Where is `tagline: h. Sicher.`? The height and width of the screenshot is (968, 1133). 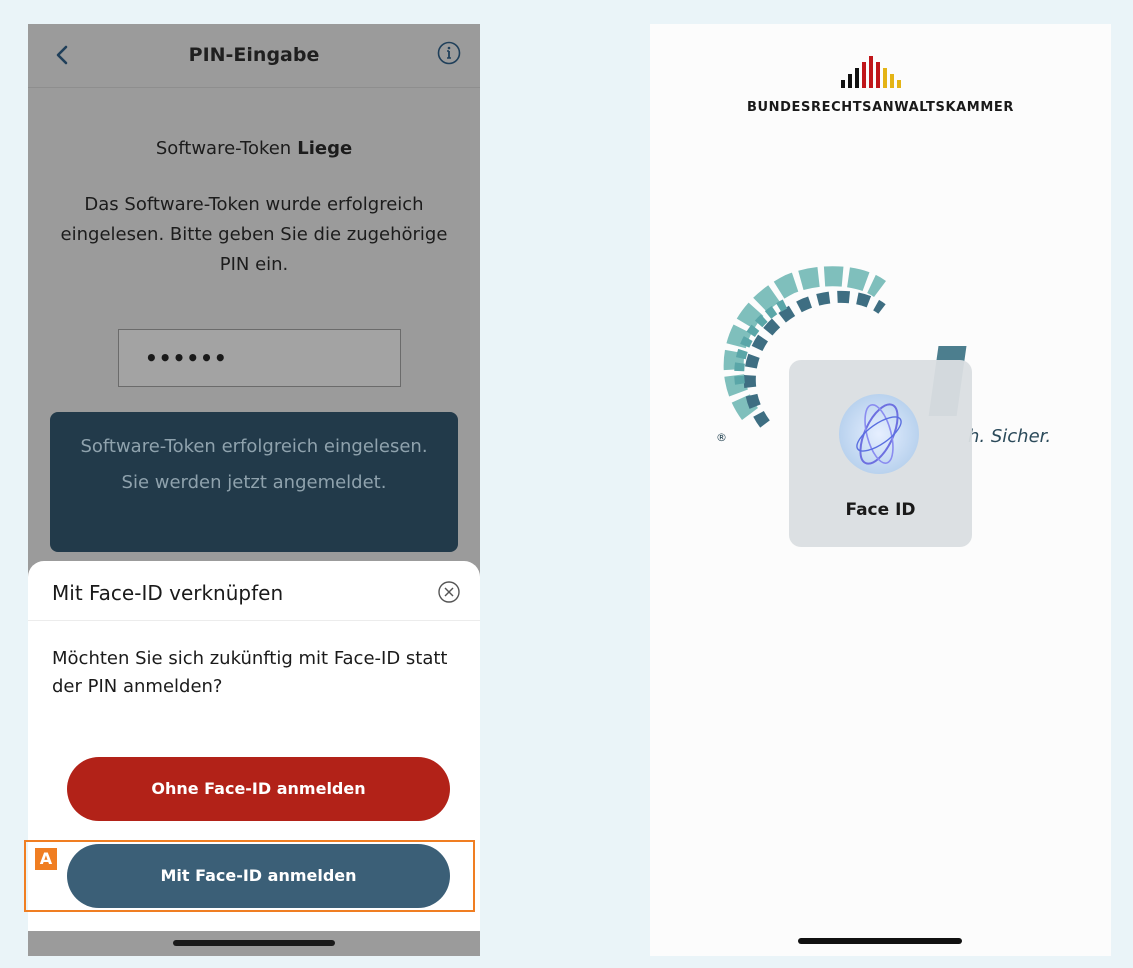 tagline: h. Sicher. is located at coordinates (1010, 436).